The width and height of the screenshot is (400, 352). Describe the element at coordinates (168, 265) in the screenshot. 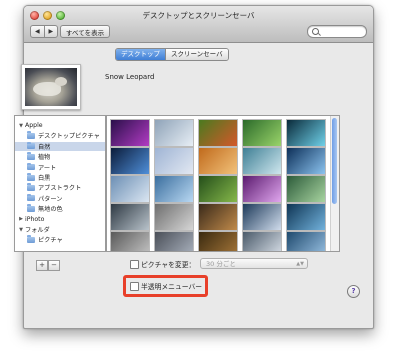

I see `change-picture-label: ピクチャを変更：` at that location.